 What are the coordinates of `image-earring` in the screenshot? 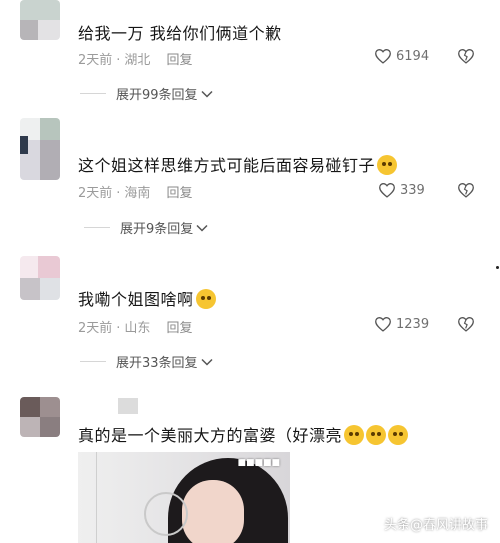 It's located at (166, 514).